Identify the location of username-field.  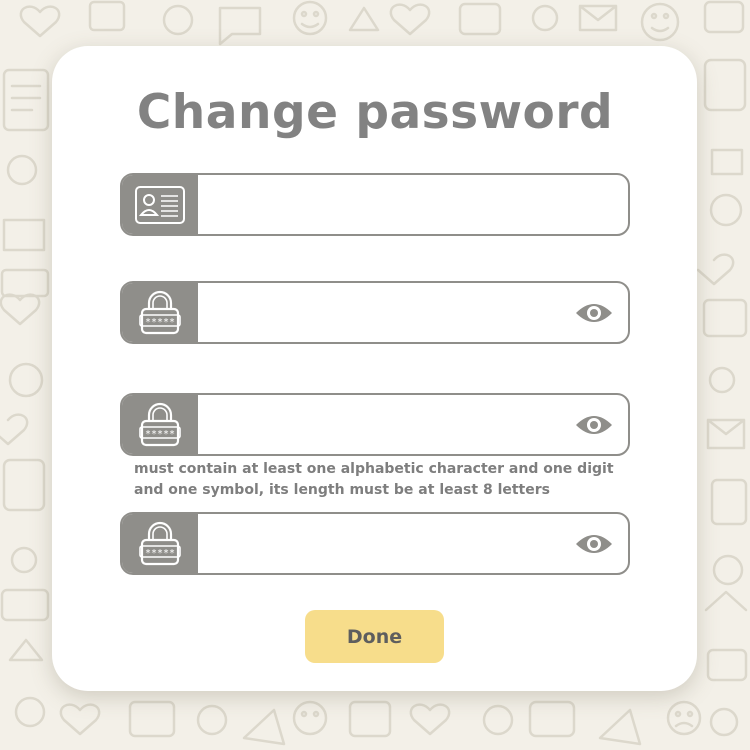
(375, 204).